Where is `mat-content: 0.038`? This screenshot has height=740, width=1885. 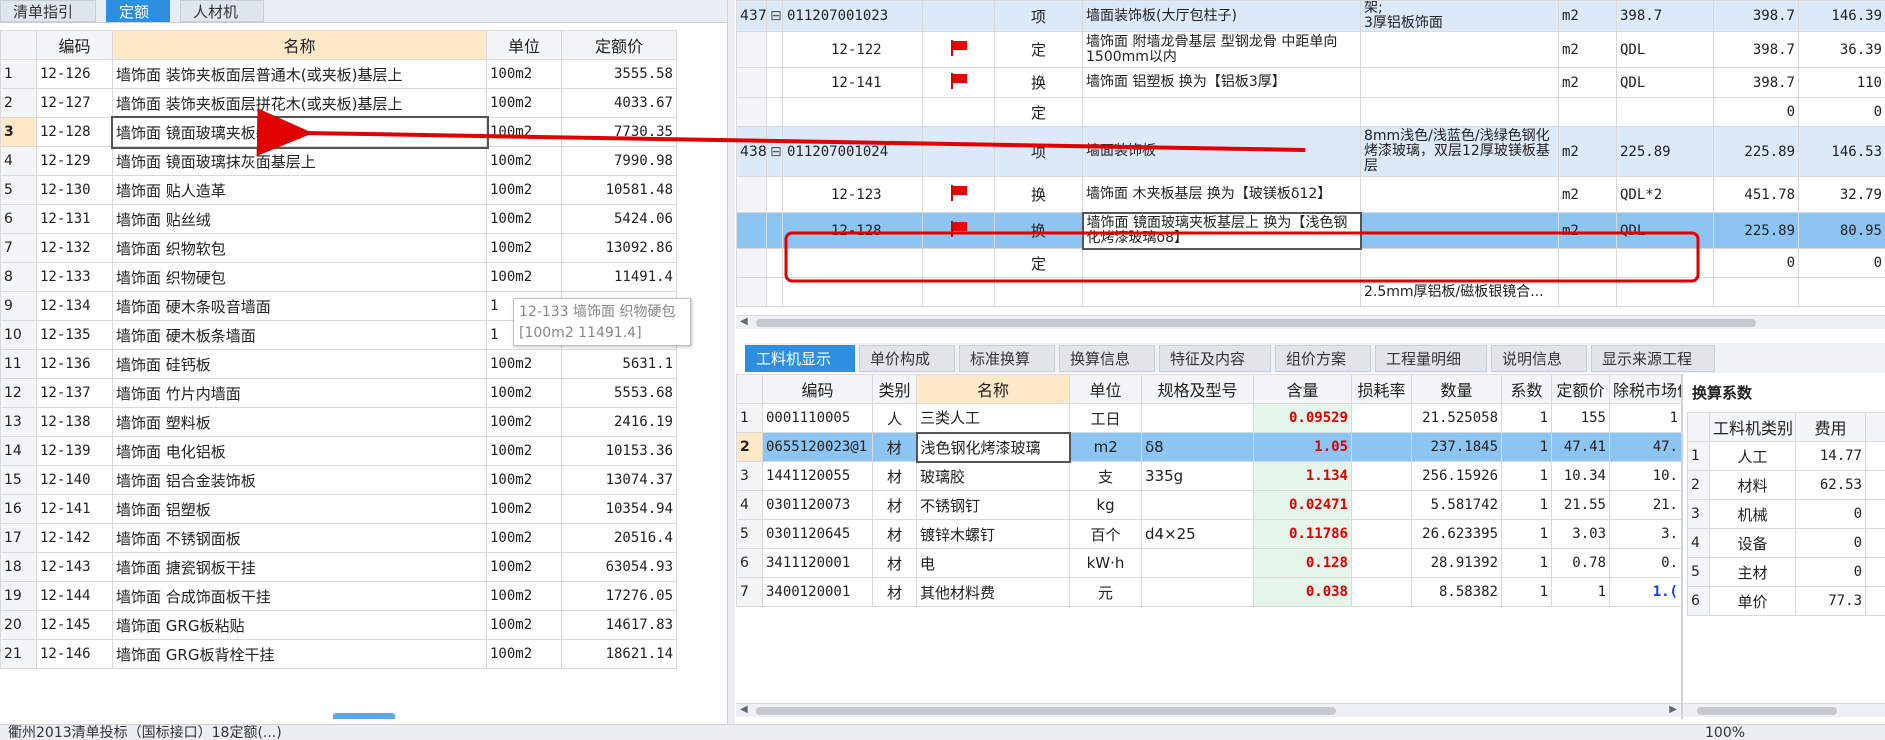 mat-content: 0.038 is located at coordinates (1302, 592).